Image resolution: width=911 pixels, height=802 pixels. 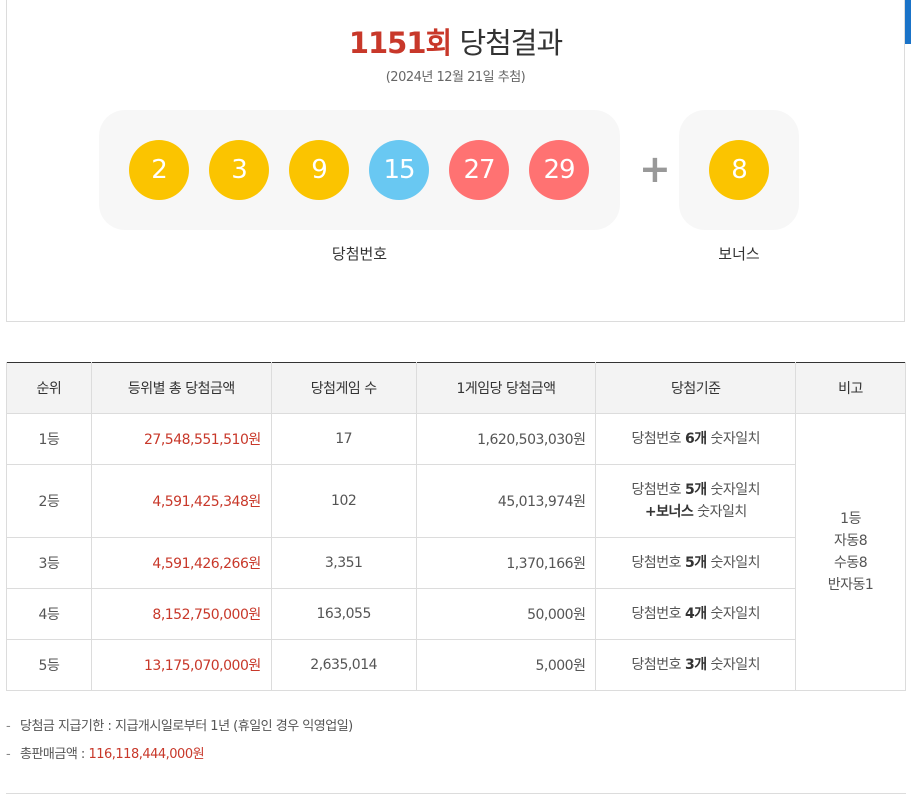 I want to click on header-rank: 순위, so click(x=49, y=388).